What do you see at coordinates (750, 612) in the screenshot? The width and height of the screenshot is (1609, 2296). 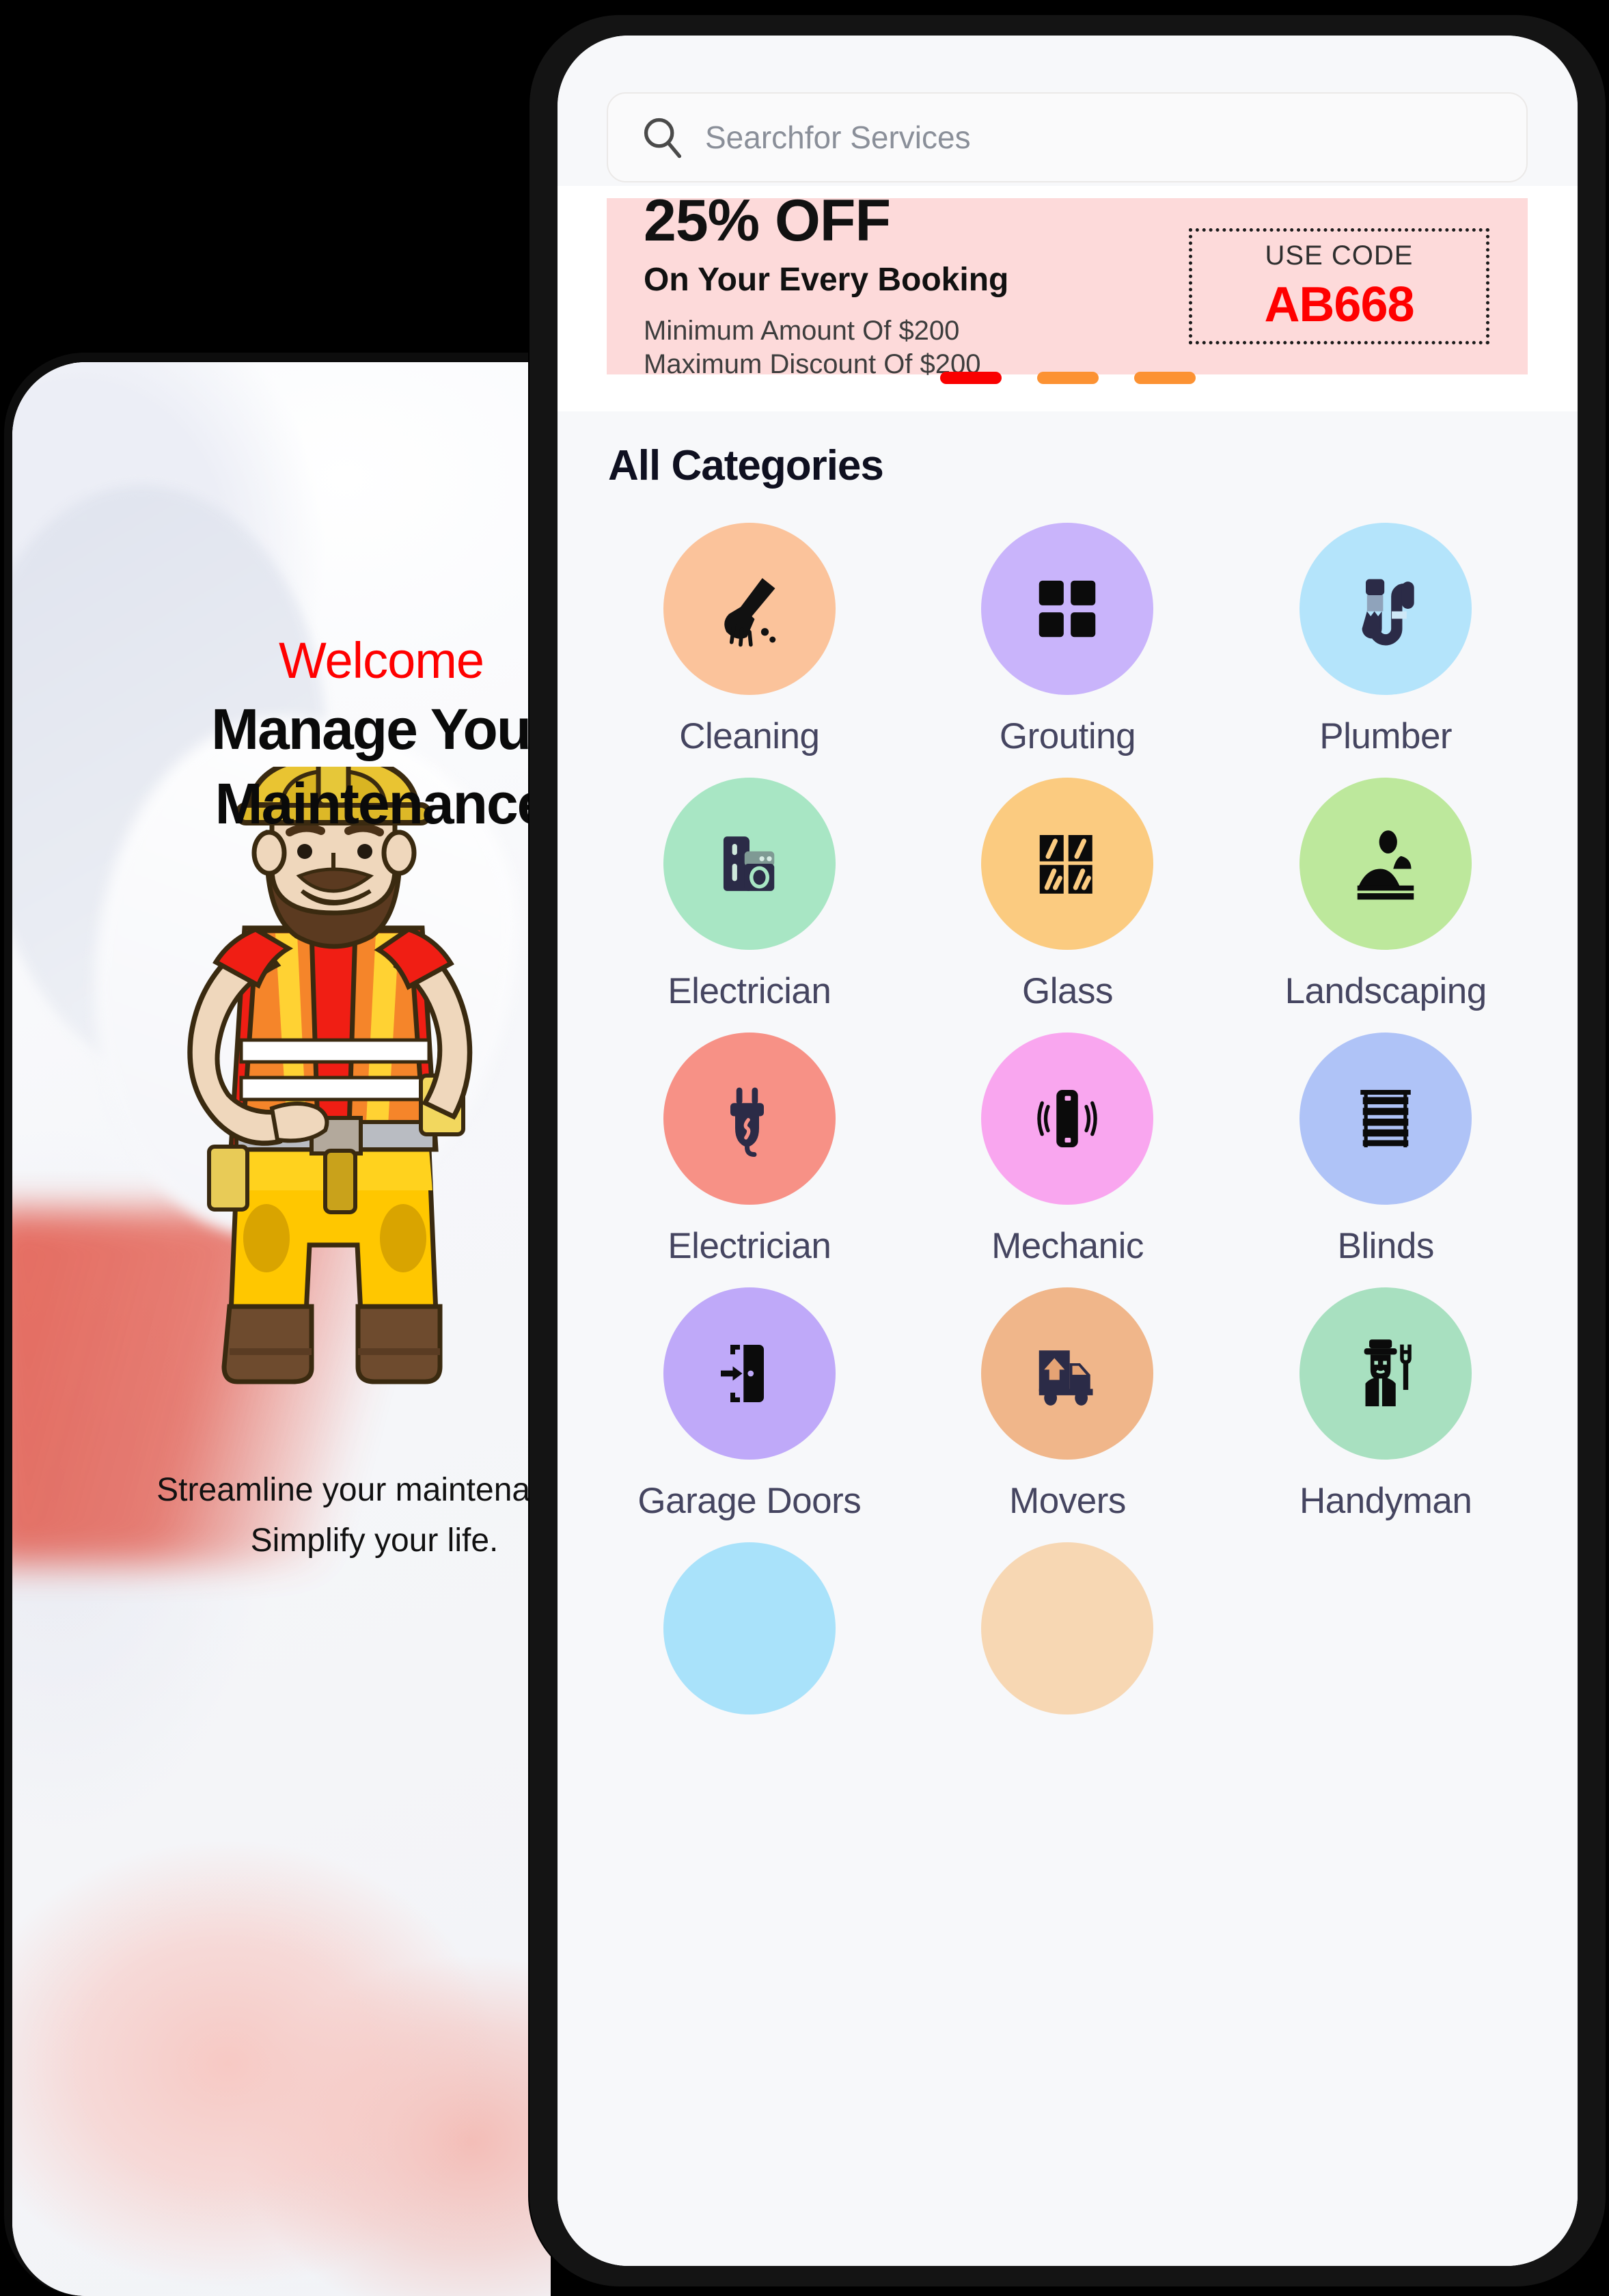 I see `broom-icon` at bounding box center [750, 612].